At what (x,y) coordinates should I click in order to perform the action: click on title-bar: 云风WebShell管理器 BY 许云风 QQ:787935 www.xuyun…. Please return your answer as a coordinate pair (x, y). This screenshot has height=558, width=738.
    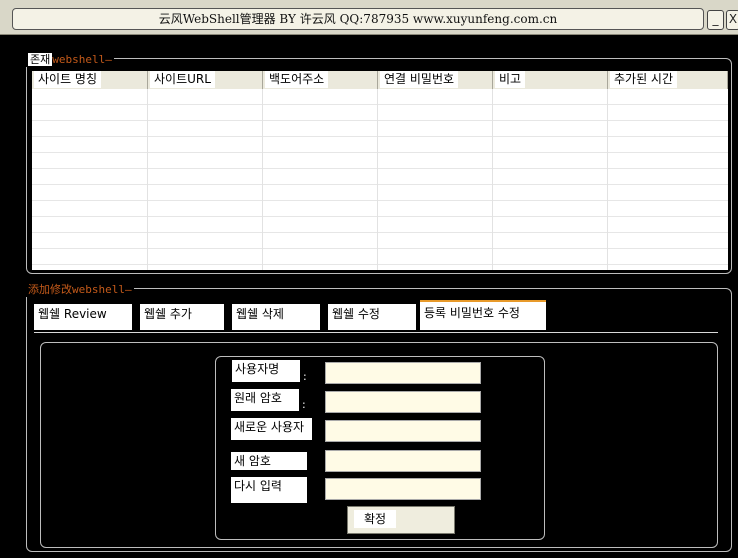
    Looking at the image, I should click on (369, 17).